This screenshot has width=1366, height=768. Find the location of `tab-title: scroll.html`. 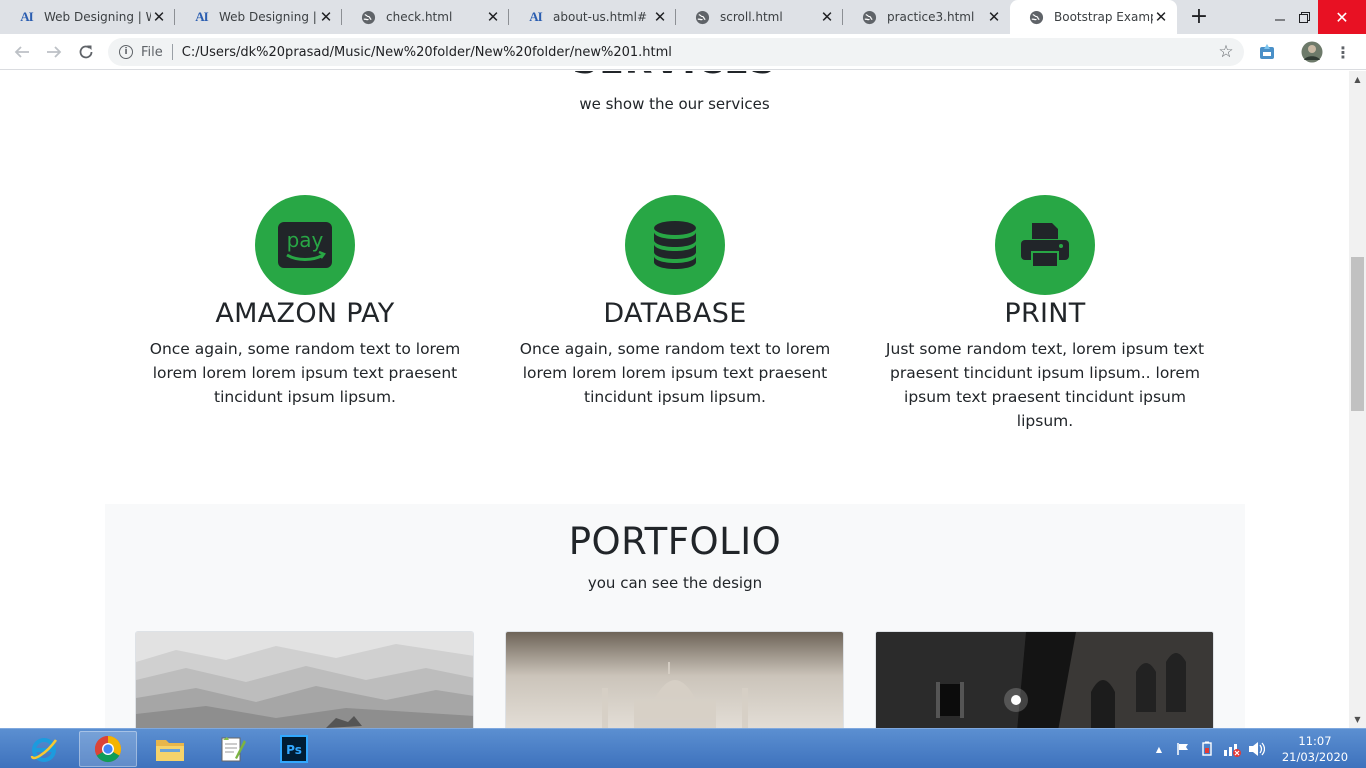

tab-title: scroll.html is located at coordinates (751, 17).